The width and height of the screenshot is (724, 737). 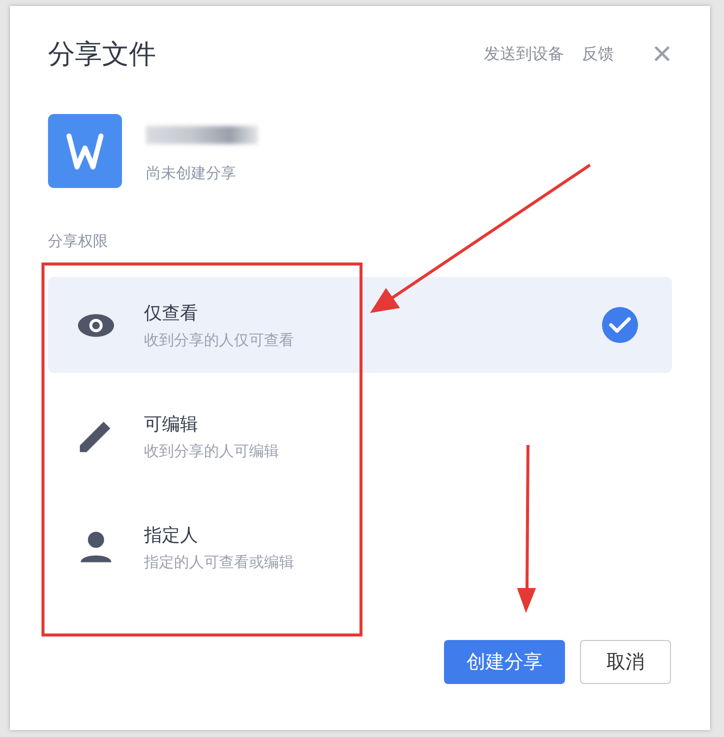 What do you see at coordinates (360, 436) in the screenshot?
I see `permission-option: 可编辑 收到分享的人可编辑` at bounding box center [360, 436].